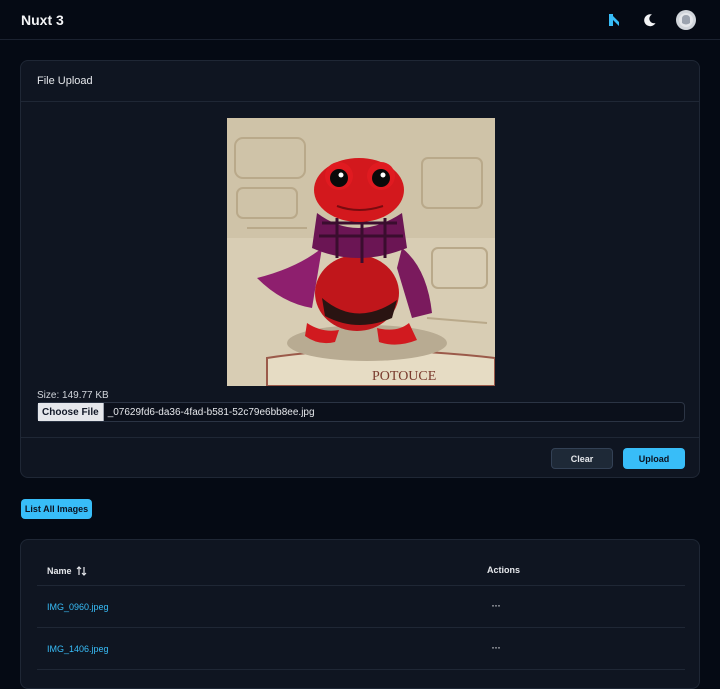  What do you see at coordinates (360, 457) in the screenshot?
I see `upload-card-footer: Clear Upload` at bounding box center [360, 457].